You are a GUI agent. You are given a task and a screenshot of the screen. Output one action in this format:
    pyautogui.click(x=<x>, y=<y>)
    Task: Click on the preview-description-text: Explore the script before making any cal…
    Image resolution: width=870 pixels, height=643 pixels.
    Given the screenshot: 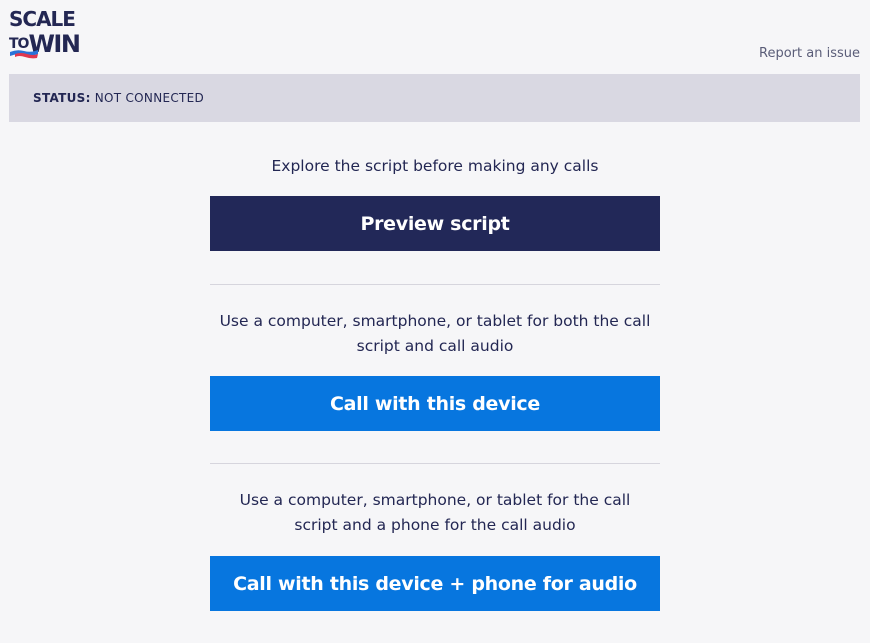 What is the action you would take?
    pyautogui.click(x=435, y=166)
    